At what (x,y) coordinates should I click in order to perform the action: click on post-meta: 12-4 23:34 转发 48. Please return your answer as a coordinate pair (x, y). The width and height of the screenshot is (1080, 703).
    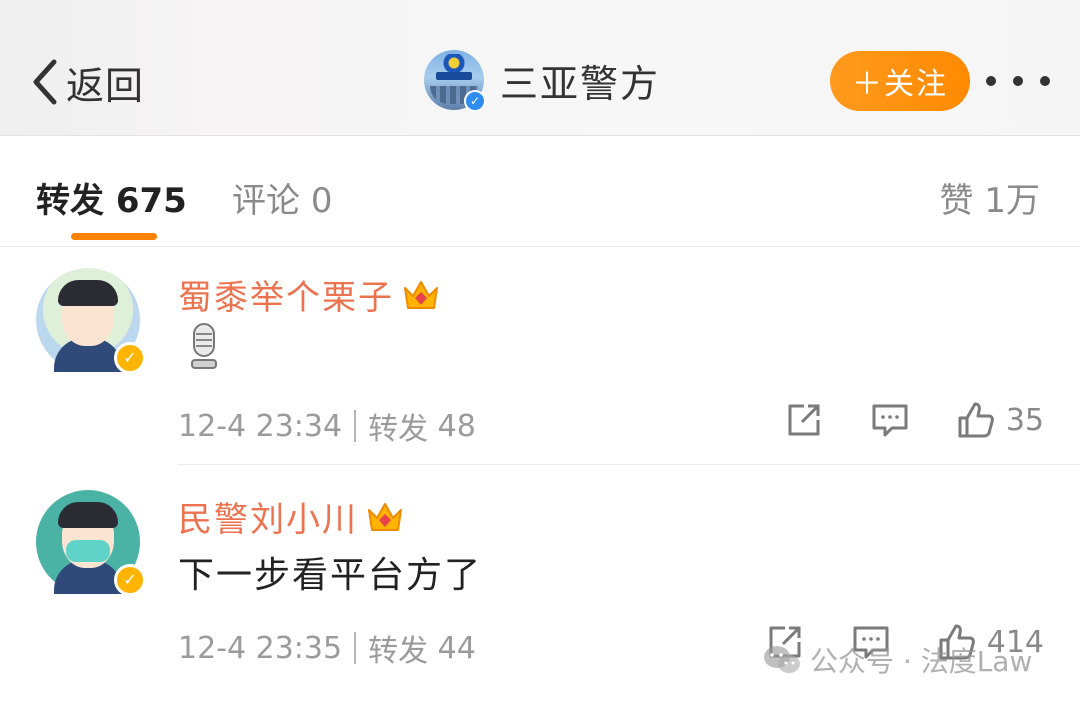
    Looking at the image, I should click on (327, 426).